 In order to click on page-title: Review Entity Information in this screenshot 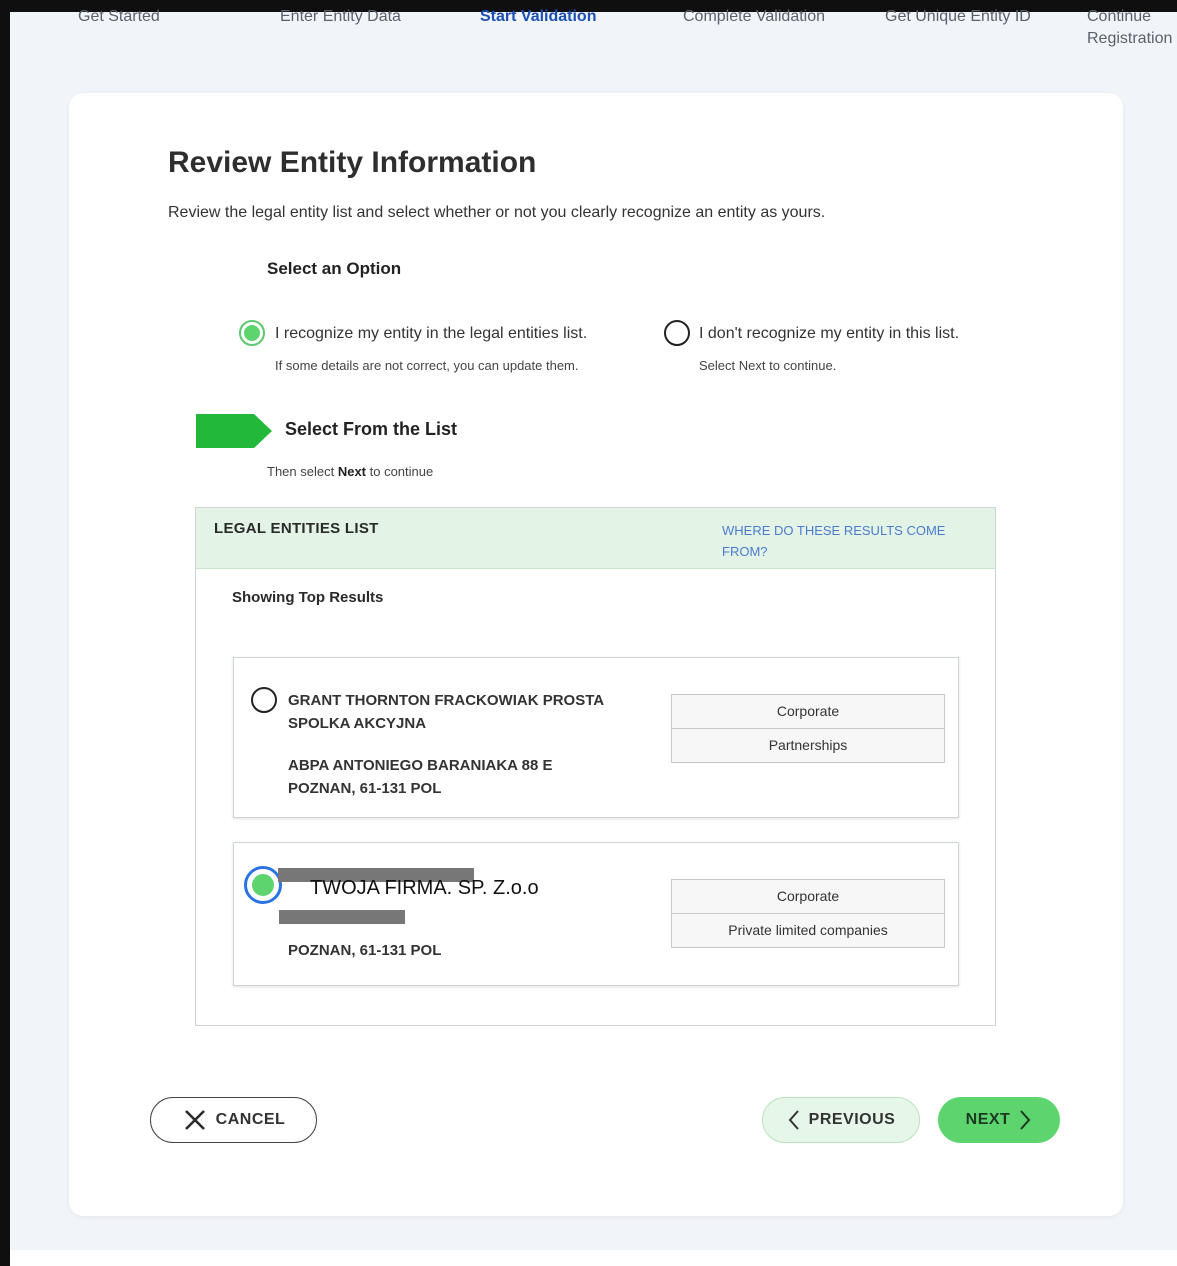, I will do `click(352, 162)`.